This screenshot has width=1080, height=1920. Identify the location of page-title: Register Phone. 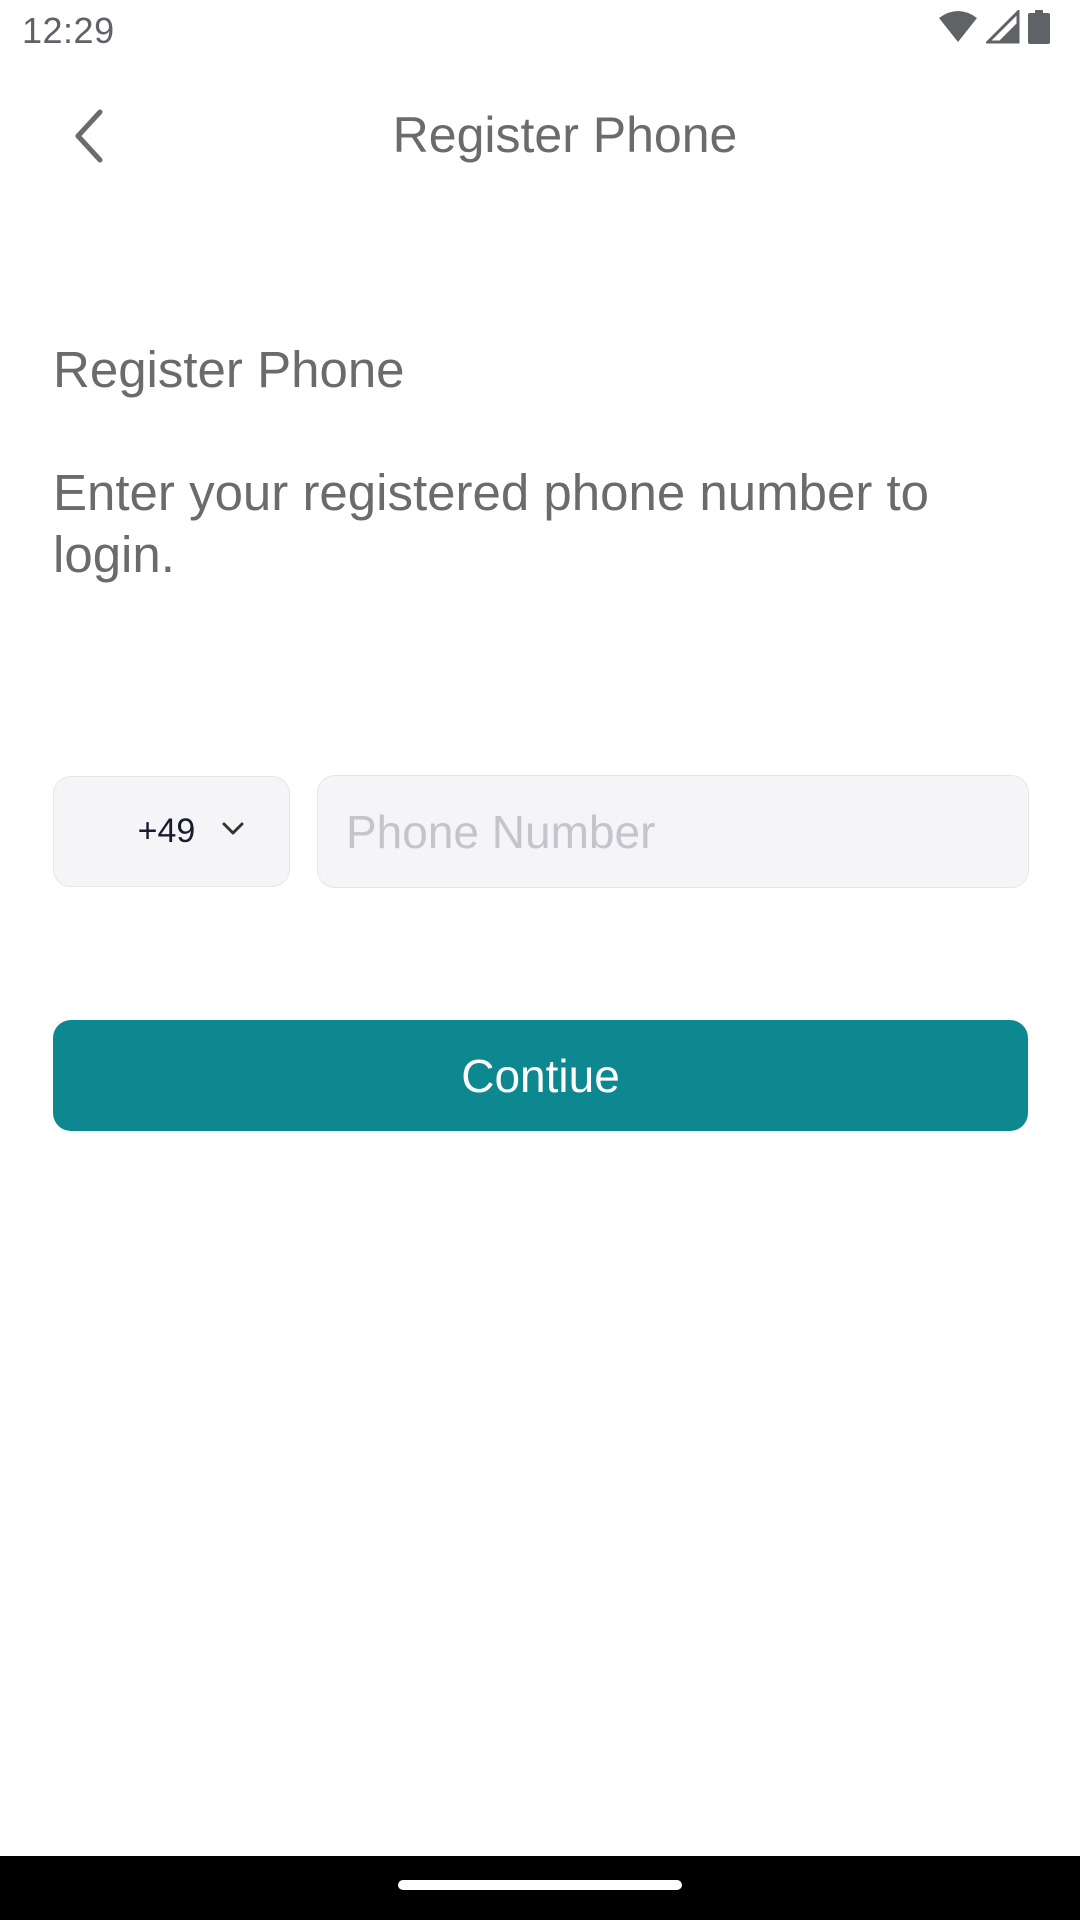
(565, 135).